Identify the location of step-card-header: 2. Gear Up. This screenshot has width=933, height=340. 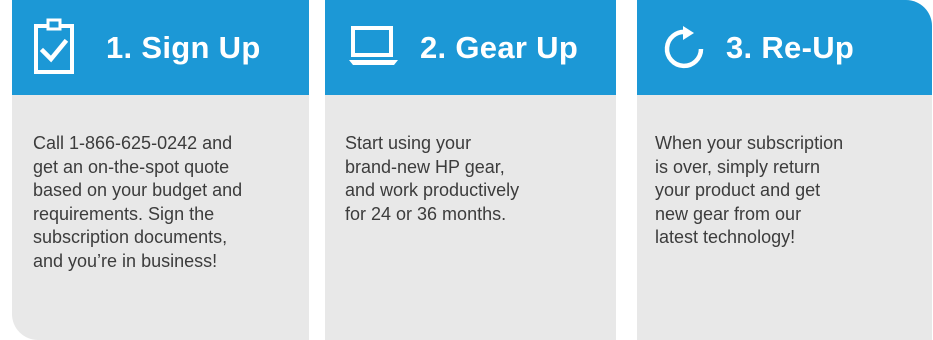
(470, 47).